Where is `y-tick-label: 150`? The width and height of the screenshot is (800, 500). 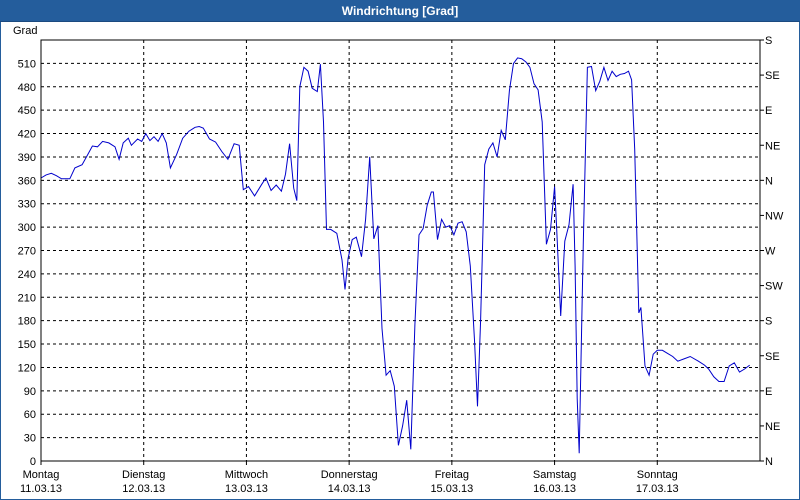
y-tick-label: 150 is located at coordinates (27, 345).